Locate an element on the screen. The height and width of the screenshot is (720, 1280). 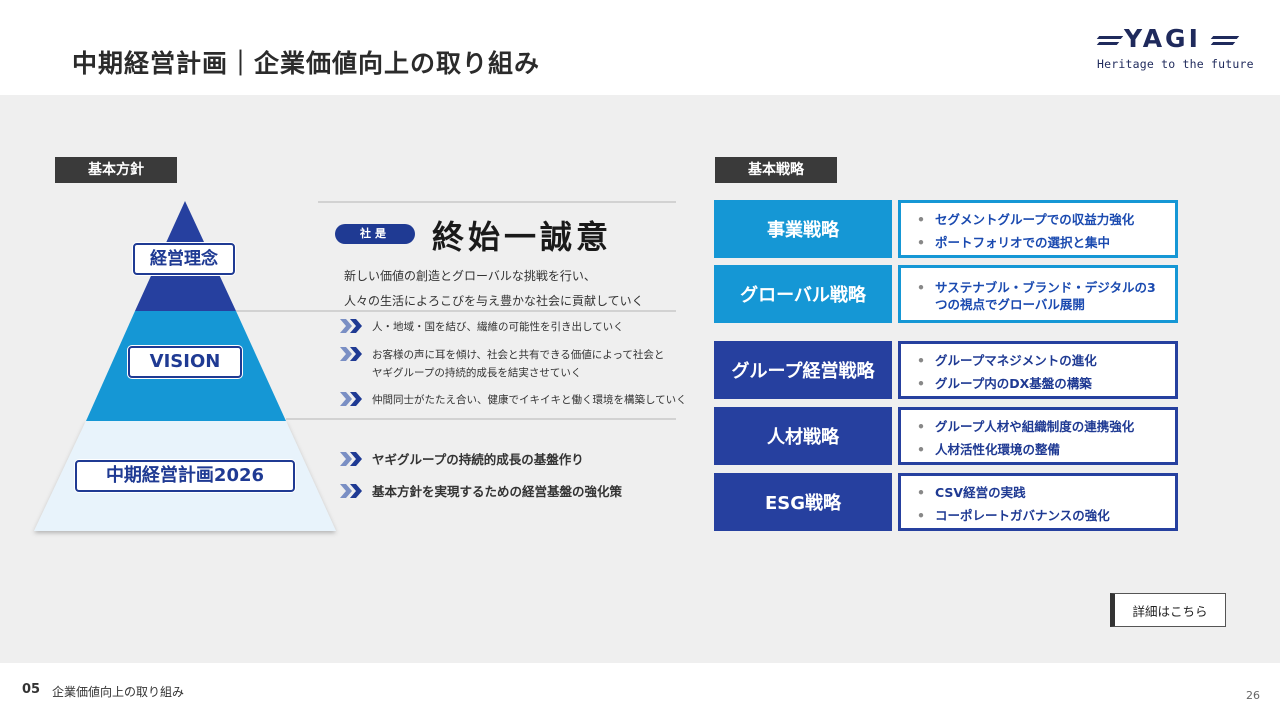
strategy-row-group-management: グループ経営戦略 グループマネジメントの進化 グループ内のDX基盤の構築 is located at coordinates (946, 370).